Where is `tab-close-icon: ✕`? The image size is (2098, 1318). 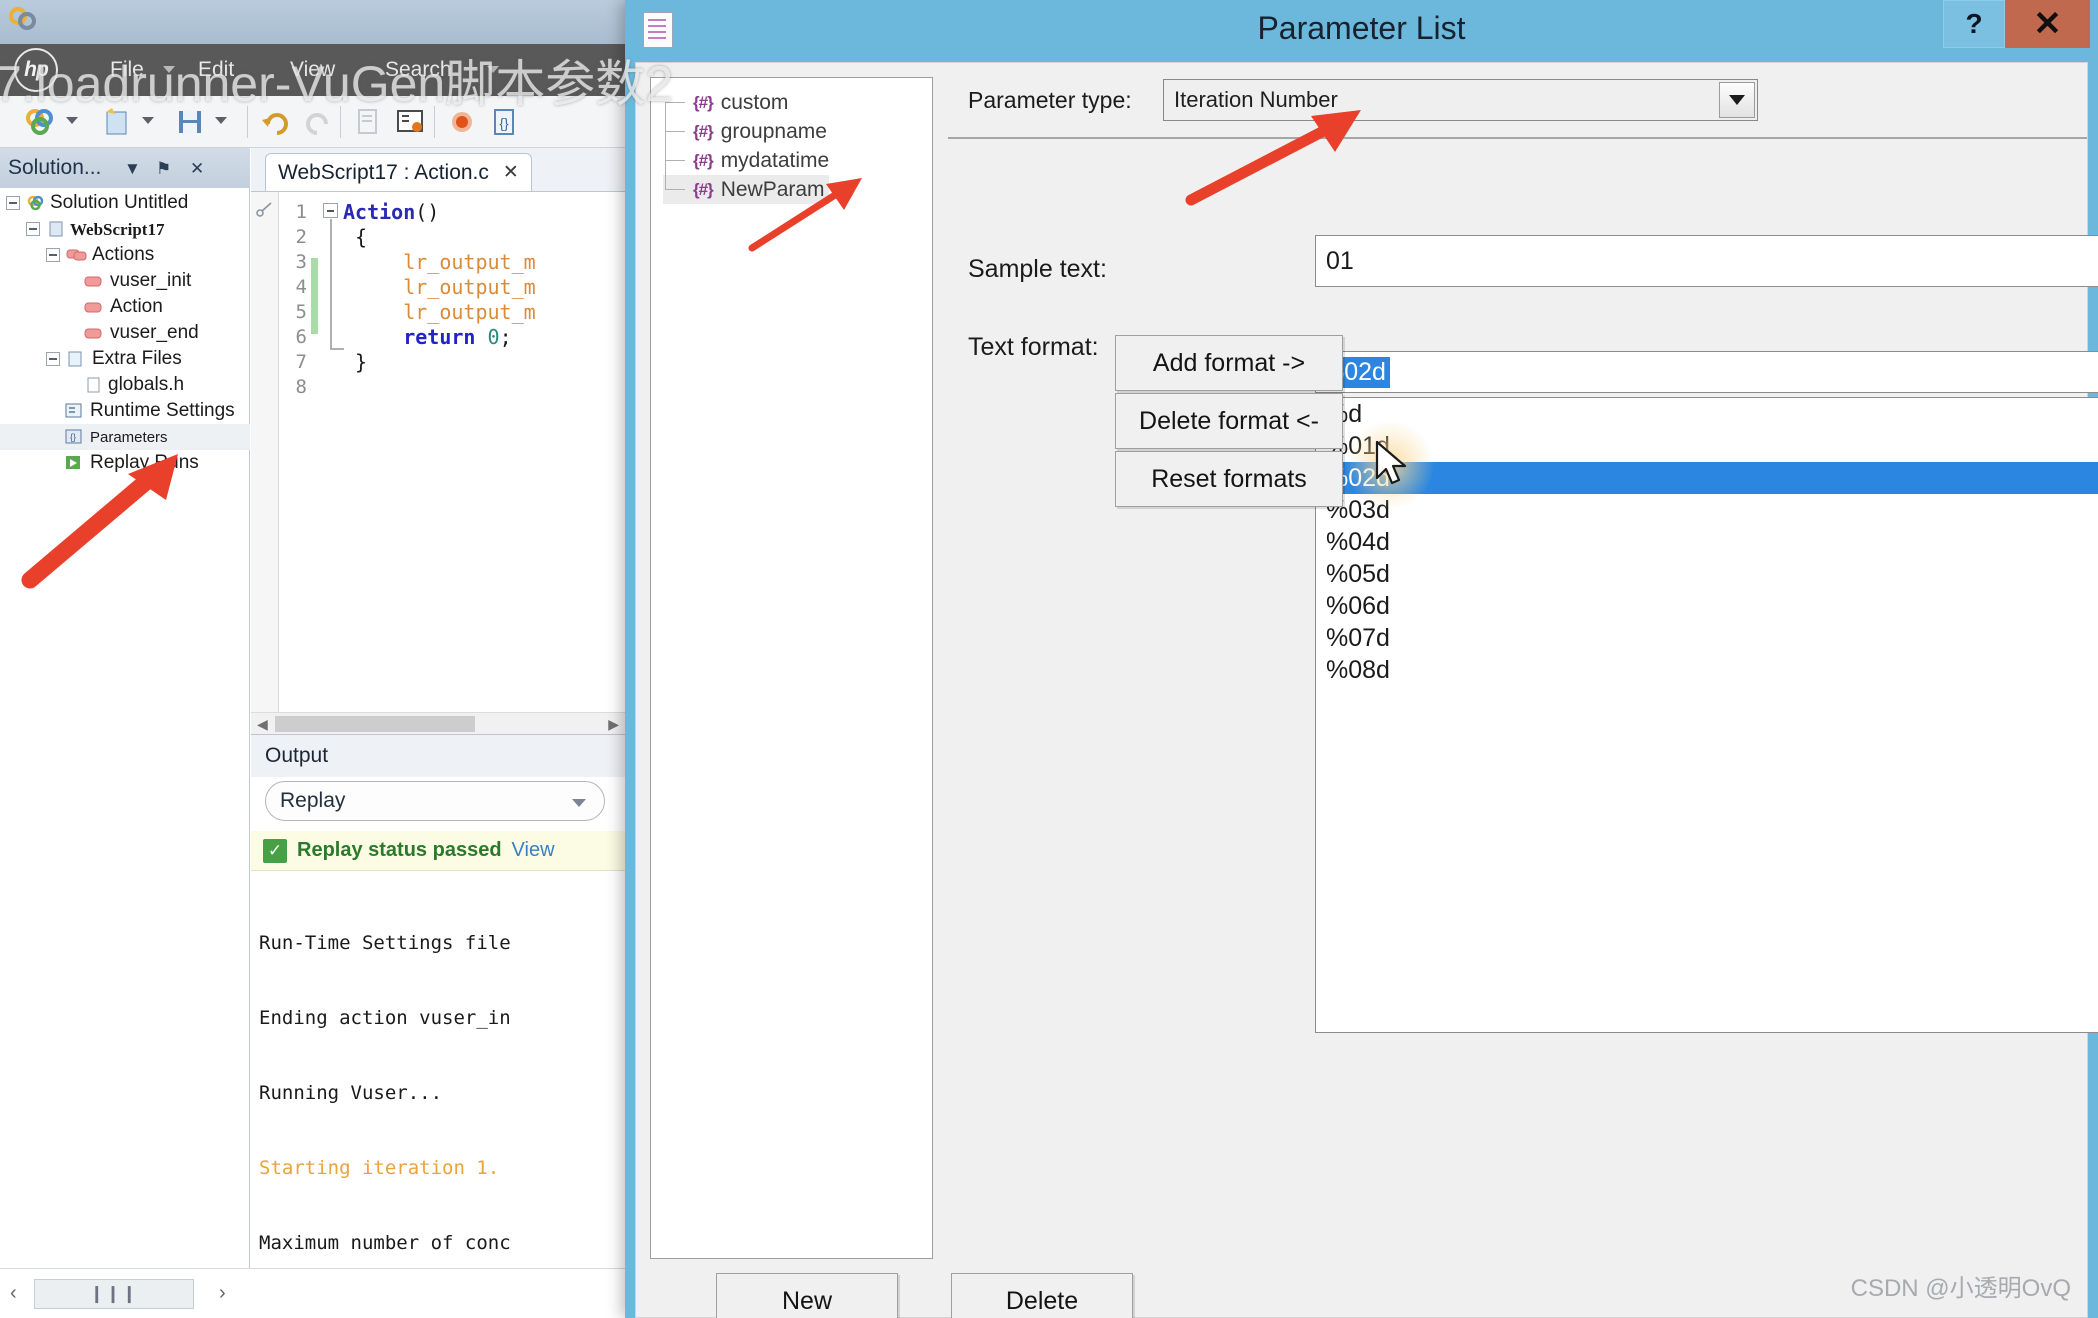
tab-close-icon: ✕ is located at coordinates (511, 172).